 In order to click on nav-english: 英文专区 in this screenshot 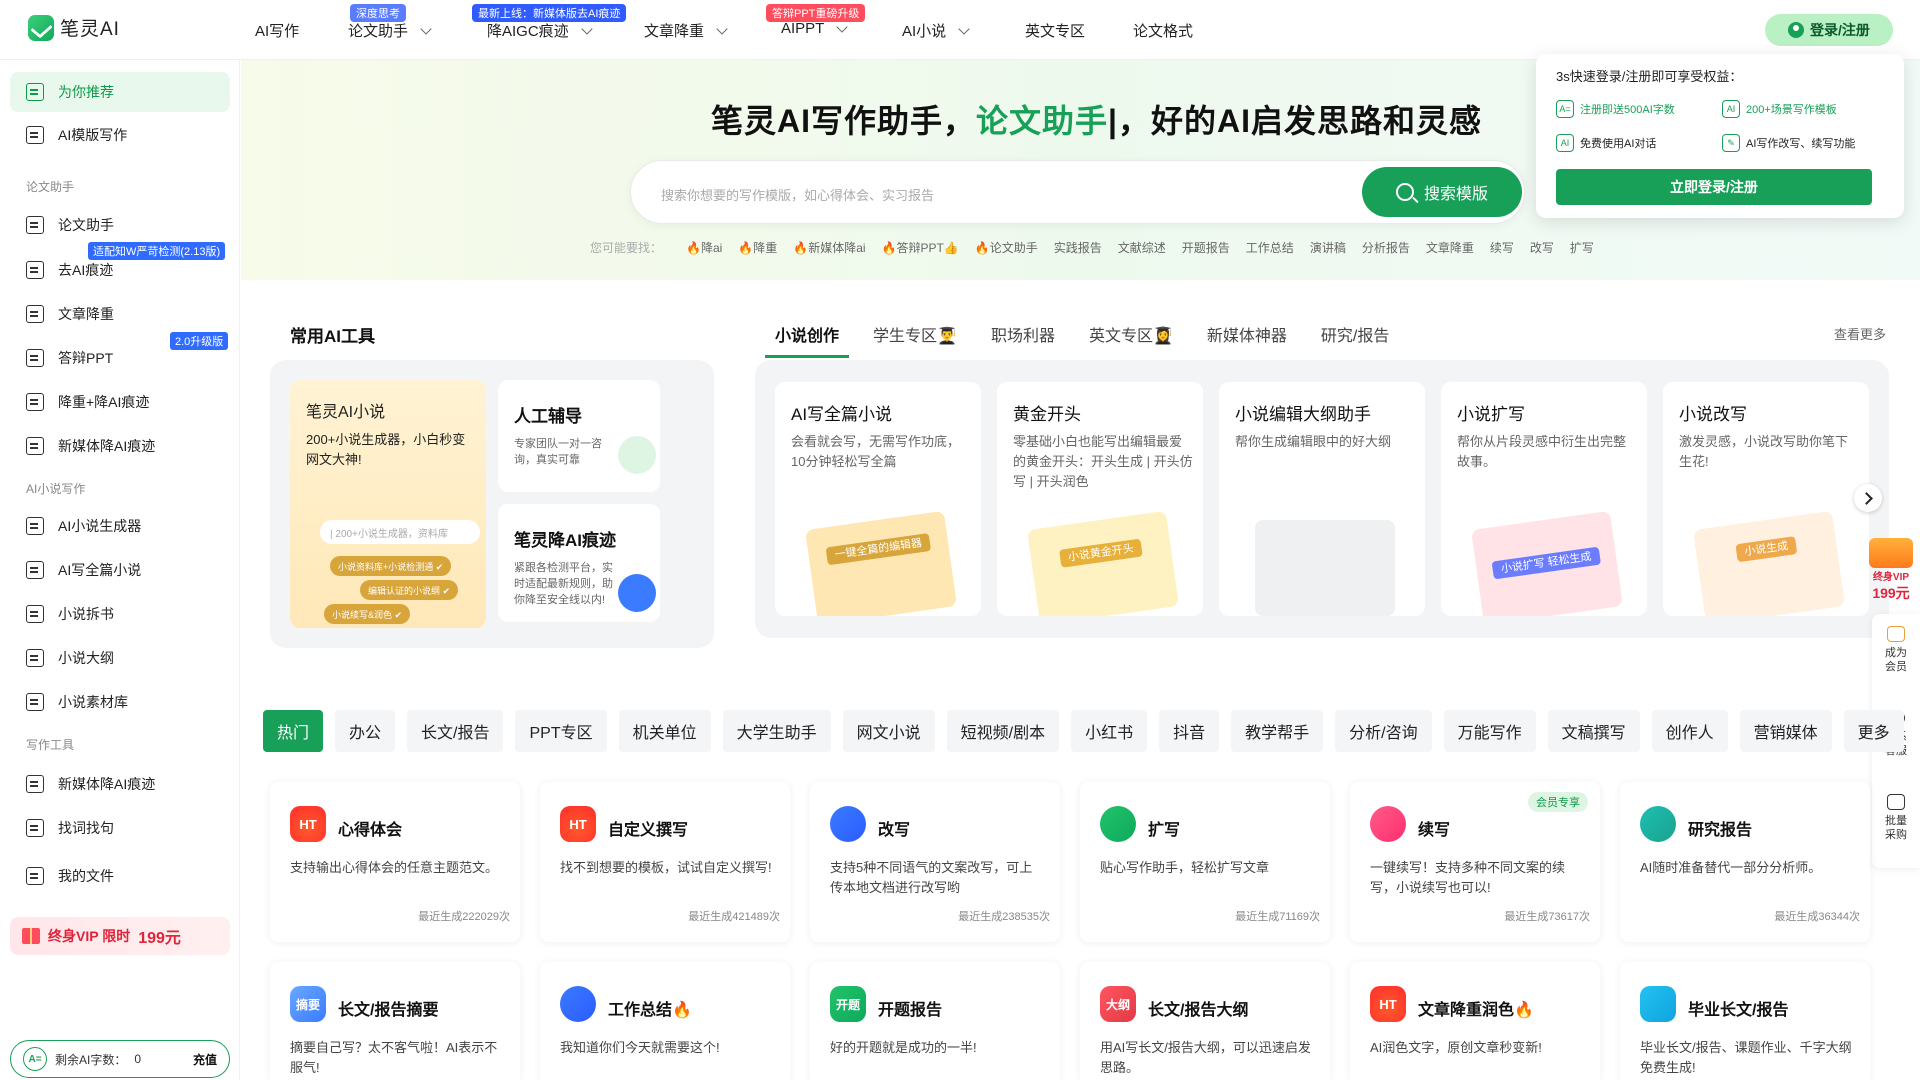, I will do `click(1055, 30)`.